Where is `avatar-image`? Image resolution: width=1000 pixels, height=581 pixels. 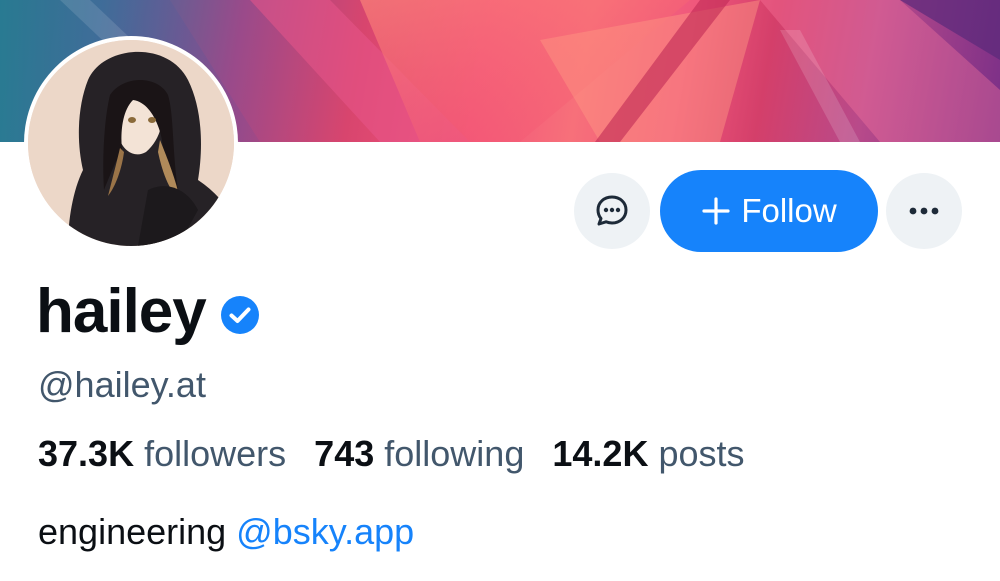 avatar-image is located at coordinates (131, 143).